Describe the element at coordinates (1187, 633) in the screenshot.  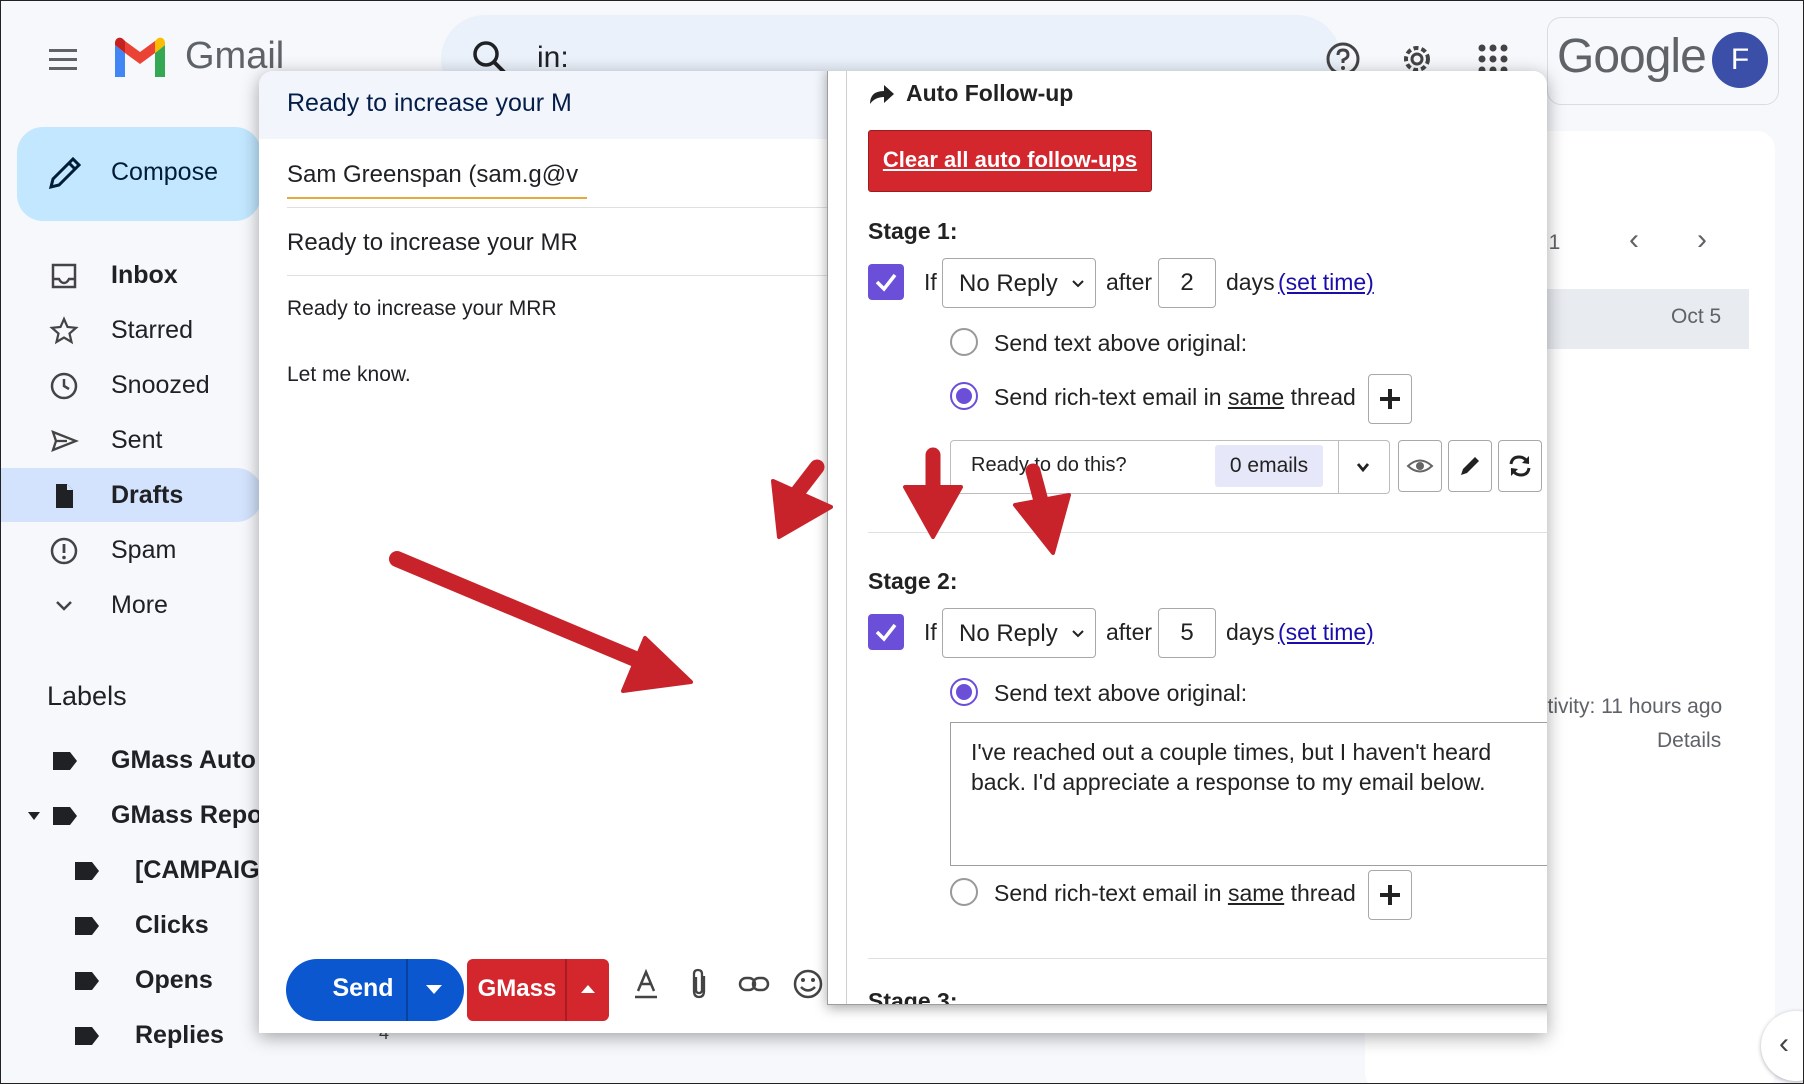
I see `stage-2-days-input: 5` at that location.